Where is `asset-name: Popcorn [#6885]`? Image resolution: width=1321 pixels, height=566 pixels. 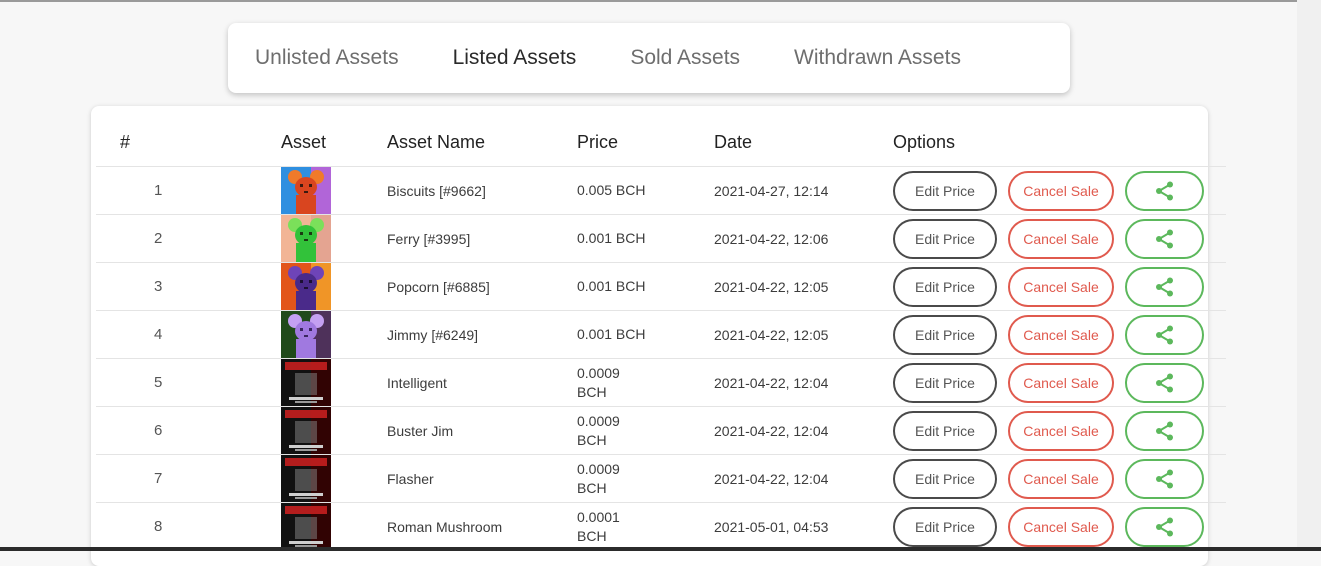 asset-name: Popcorn [#6885] is located at coordinates (482, 286).